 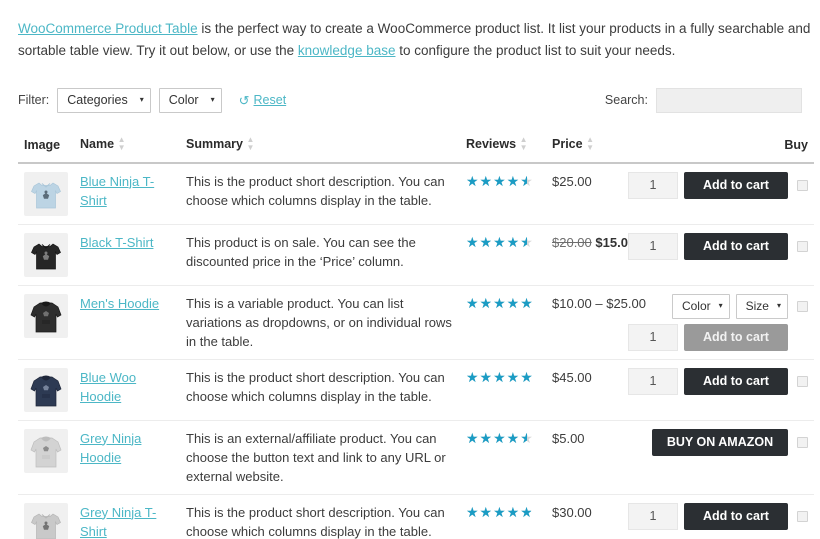 What do you see at coordinates (108, 387) in the screenshot?
I see `product-name-link: Blue Woo Hoodie` at bounding box center [108, 387].